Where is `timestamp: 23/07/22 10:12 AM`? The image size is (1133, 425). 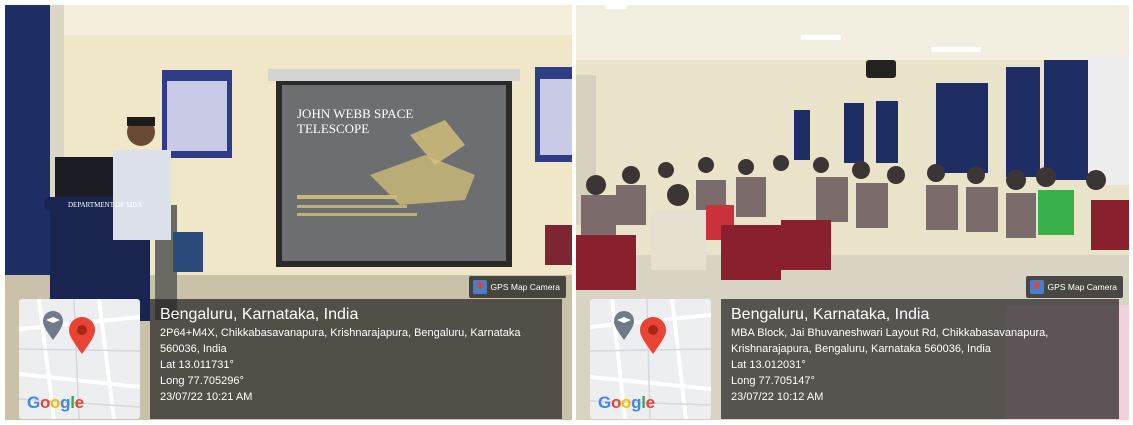
timestamp: 23/07/22 10:12 AM is located at coordinates (777, 397).